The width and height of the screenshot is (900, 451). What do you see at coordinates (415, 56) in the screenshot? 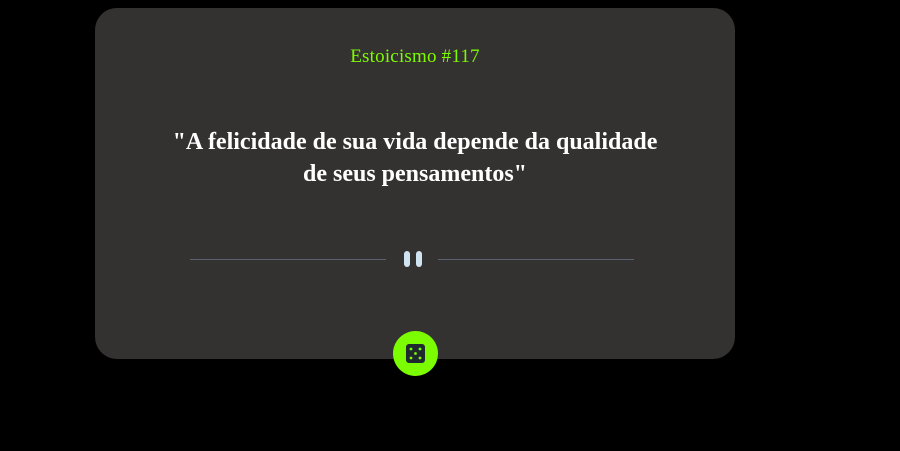
I see `advice-number: Estoicismo #117` at bounding box center [415, 56].